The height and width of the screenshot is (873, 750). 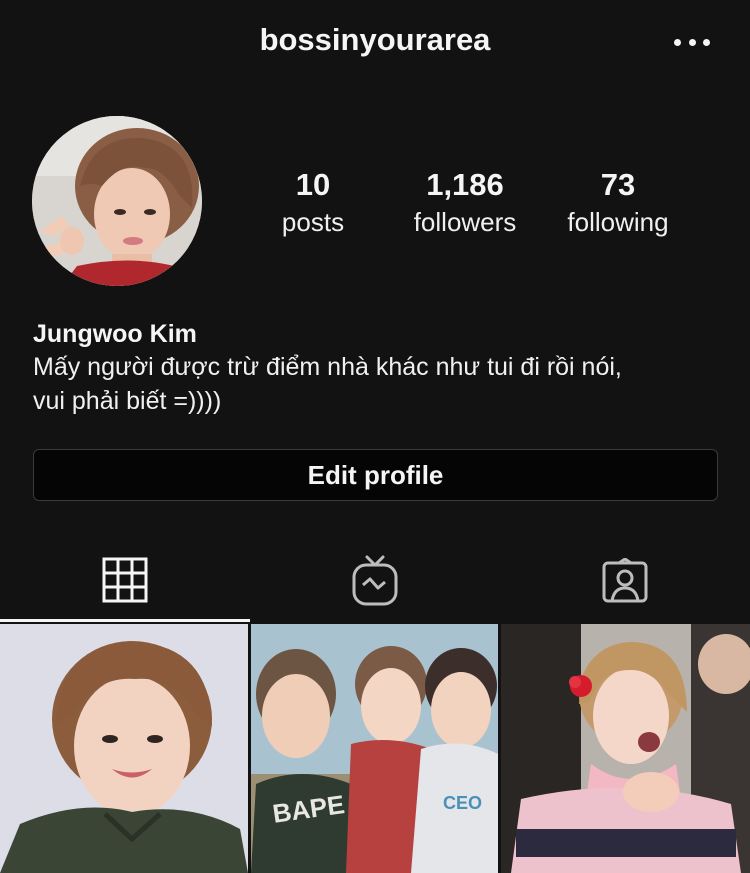 What do you see at coordinates (375, 475) in the screenshot?
I see `edit-profile-button: Edit profile` at bounding box center [375, 475].